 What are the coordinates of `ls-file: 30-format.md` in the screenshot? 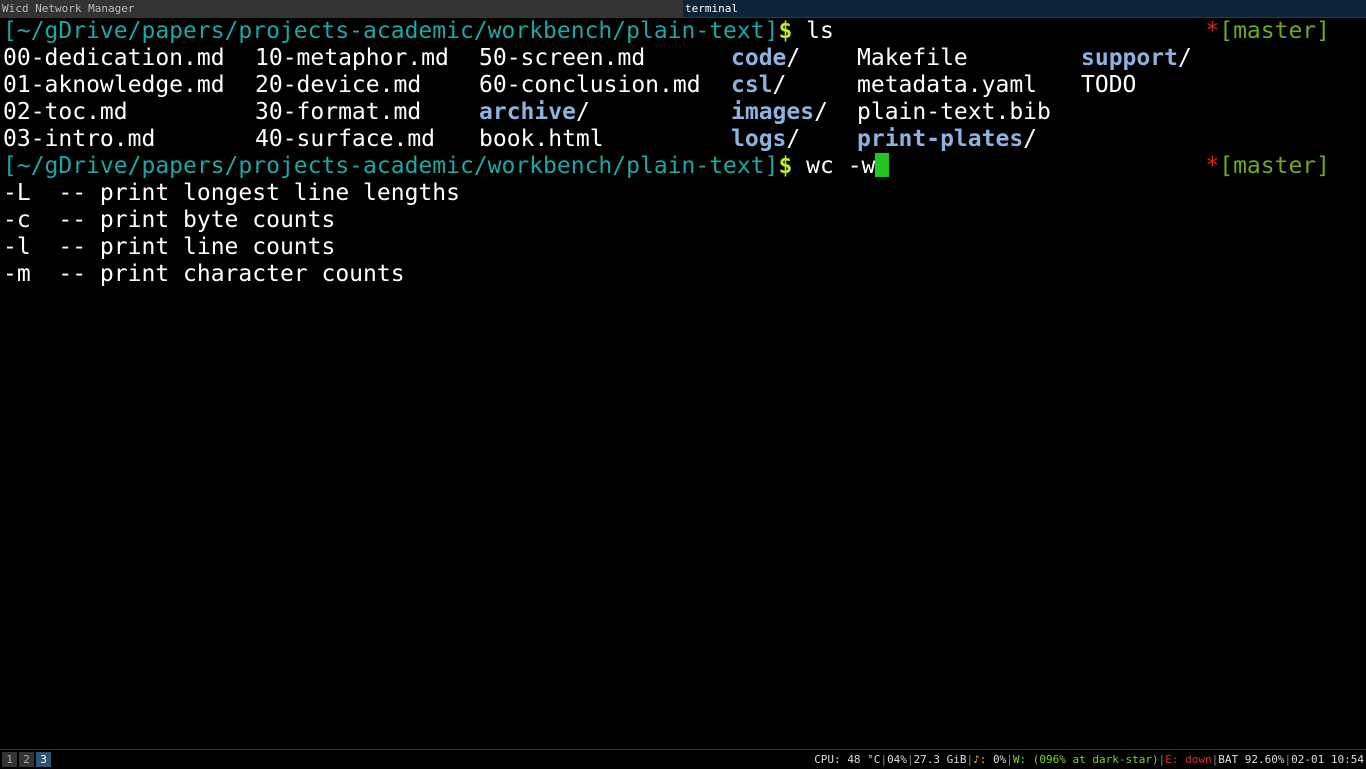 It's located at (338, 112).